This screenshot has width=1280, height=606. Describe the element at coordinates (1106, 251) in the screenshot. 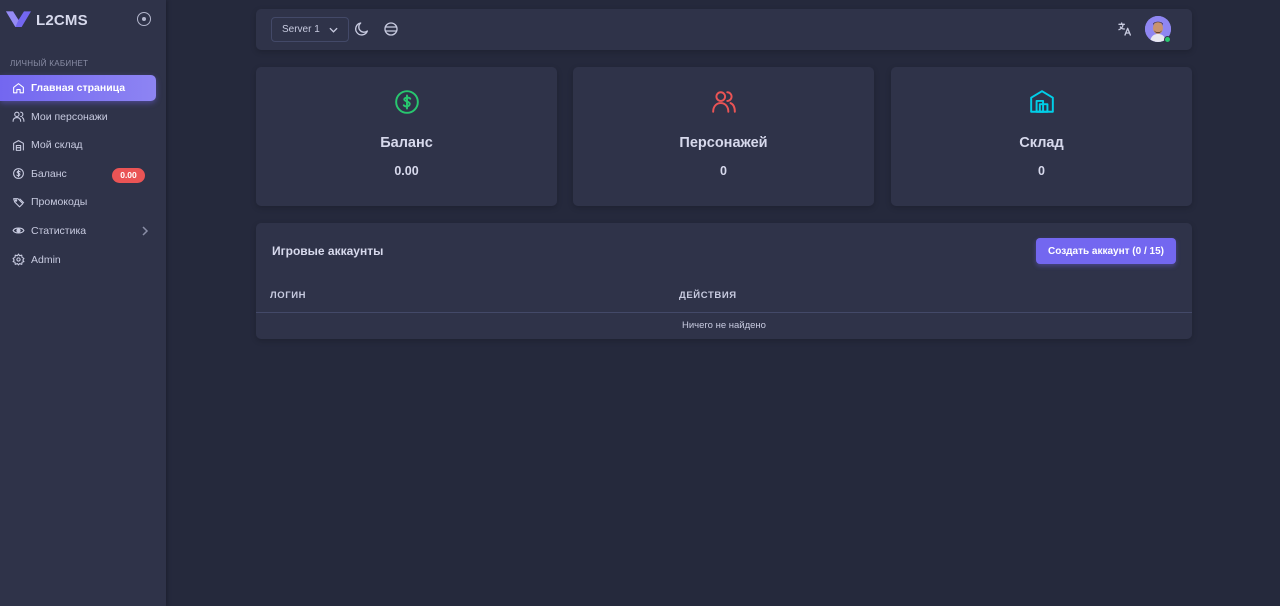

I see `create-account-button: Создать аккаунт (0 / 15)` at that location.